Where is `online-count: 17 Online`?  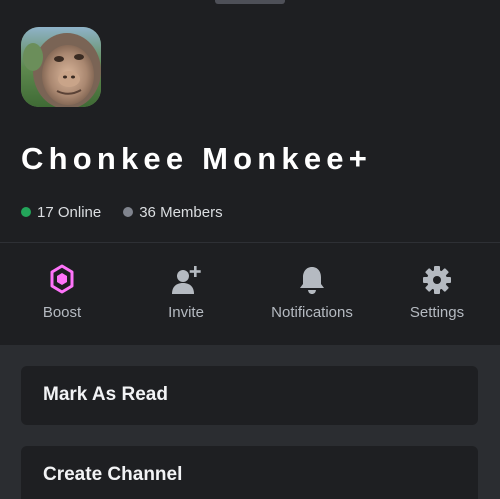 online-count: 17 Online is located at coordinates (69, 212).